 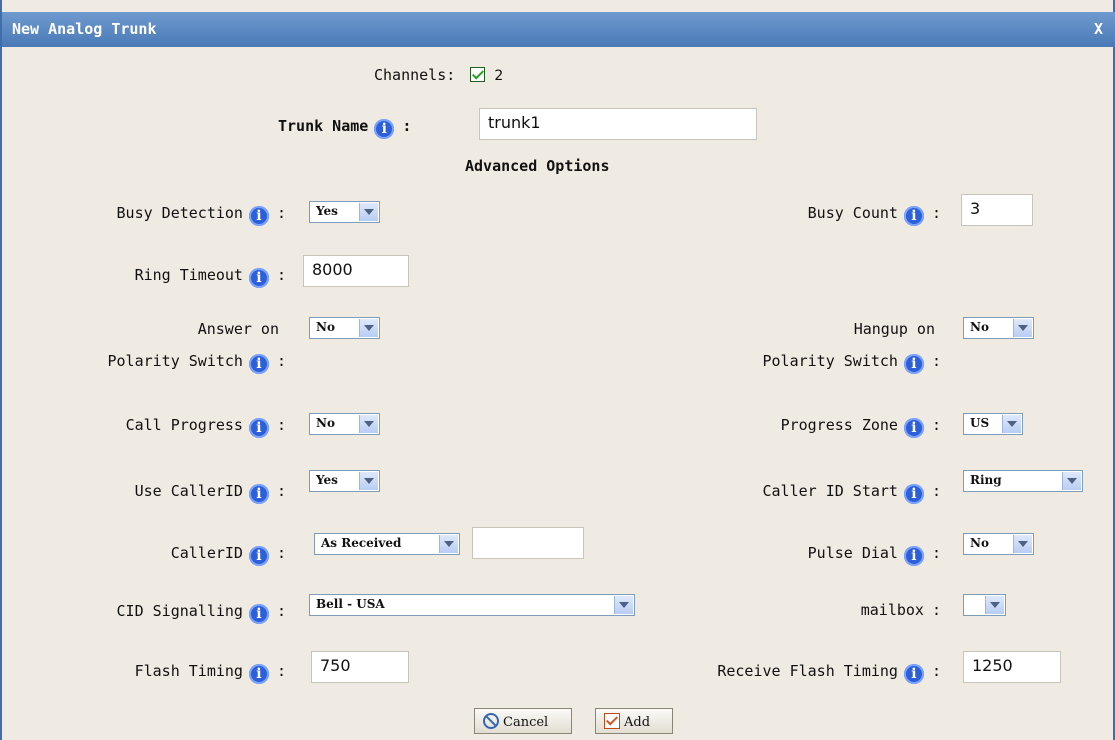 What do you see at coordinates (325, 423) in the screenshot?
I see `call-progress-value: No` at bounding box center [325, 423].